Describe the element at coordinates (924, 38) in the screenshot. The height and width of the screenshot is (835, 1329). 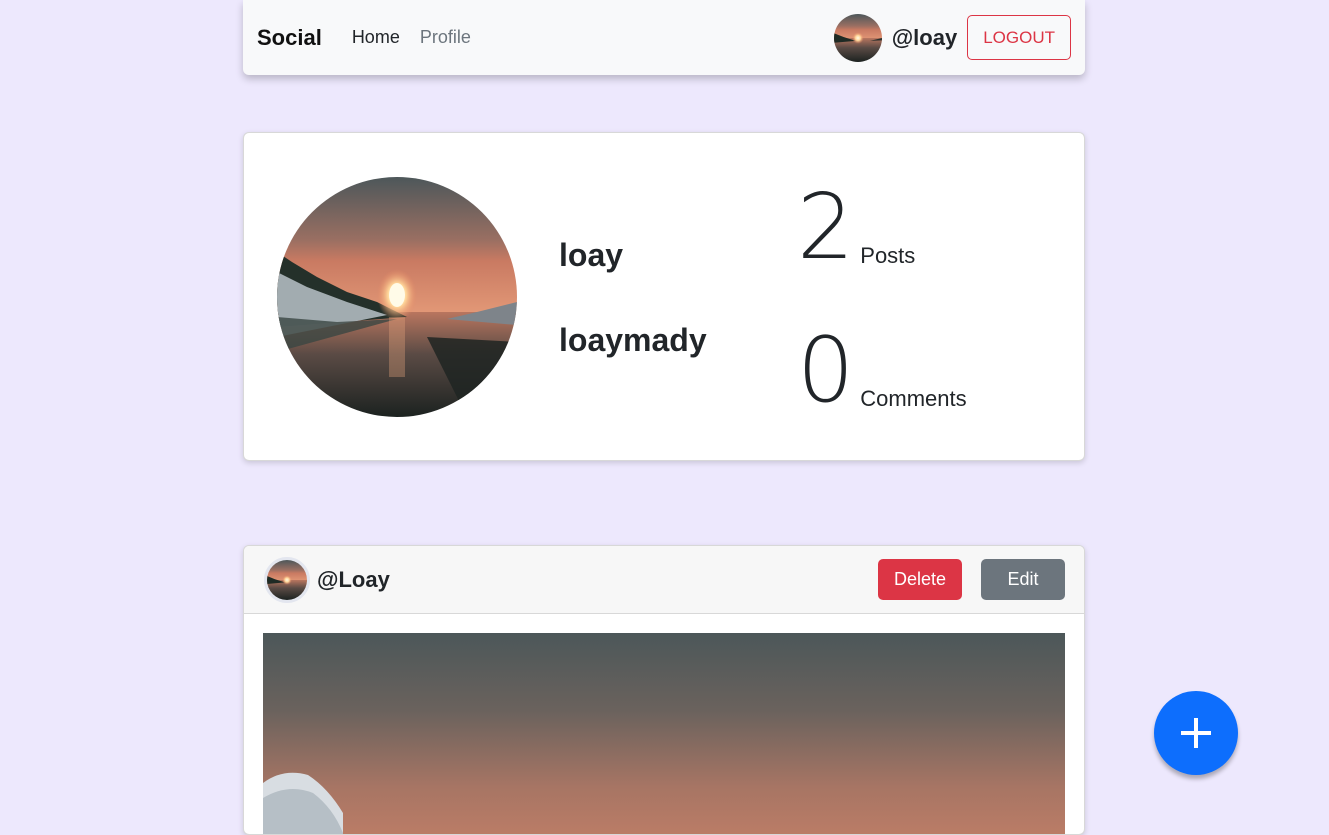
I see `current-username: @loay` at that location.